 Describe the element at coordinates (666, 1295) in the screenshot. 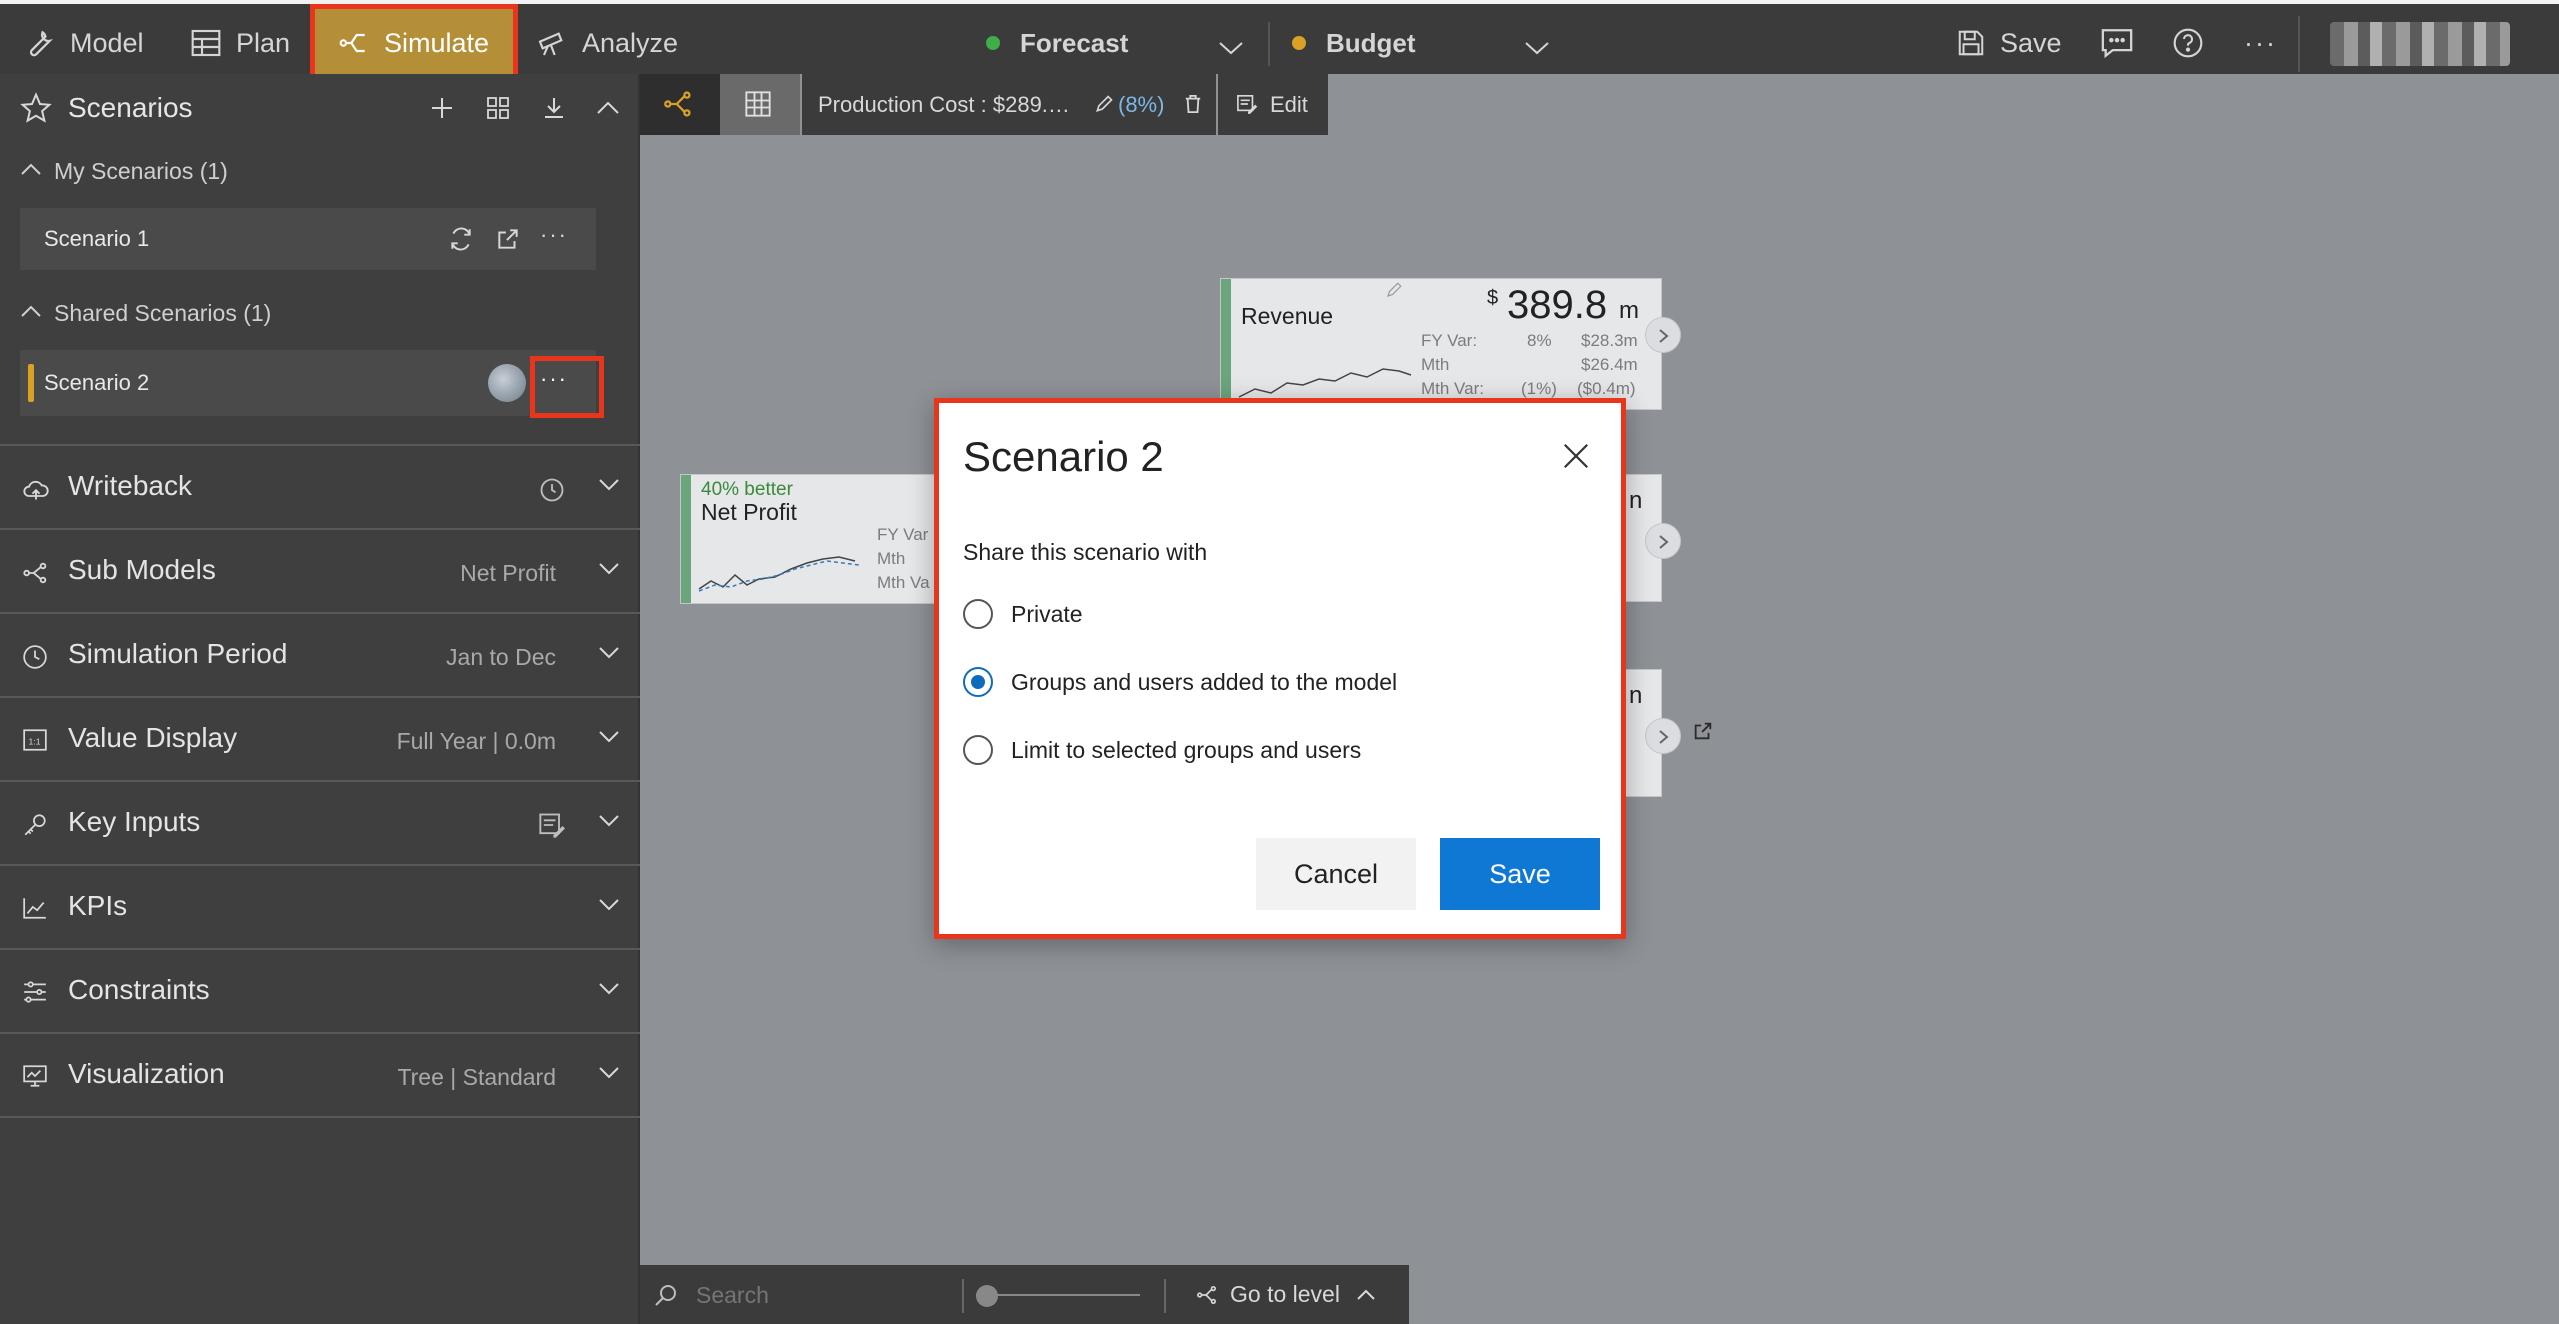

I see `search-icon` at that location.